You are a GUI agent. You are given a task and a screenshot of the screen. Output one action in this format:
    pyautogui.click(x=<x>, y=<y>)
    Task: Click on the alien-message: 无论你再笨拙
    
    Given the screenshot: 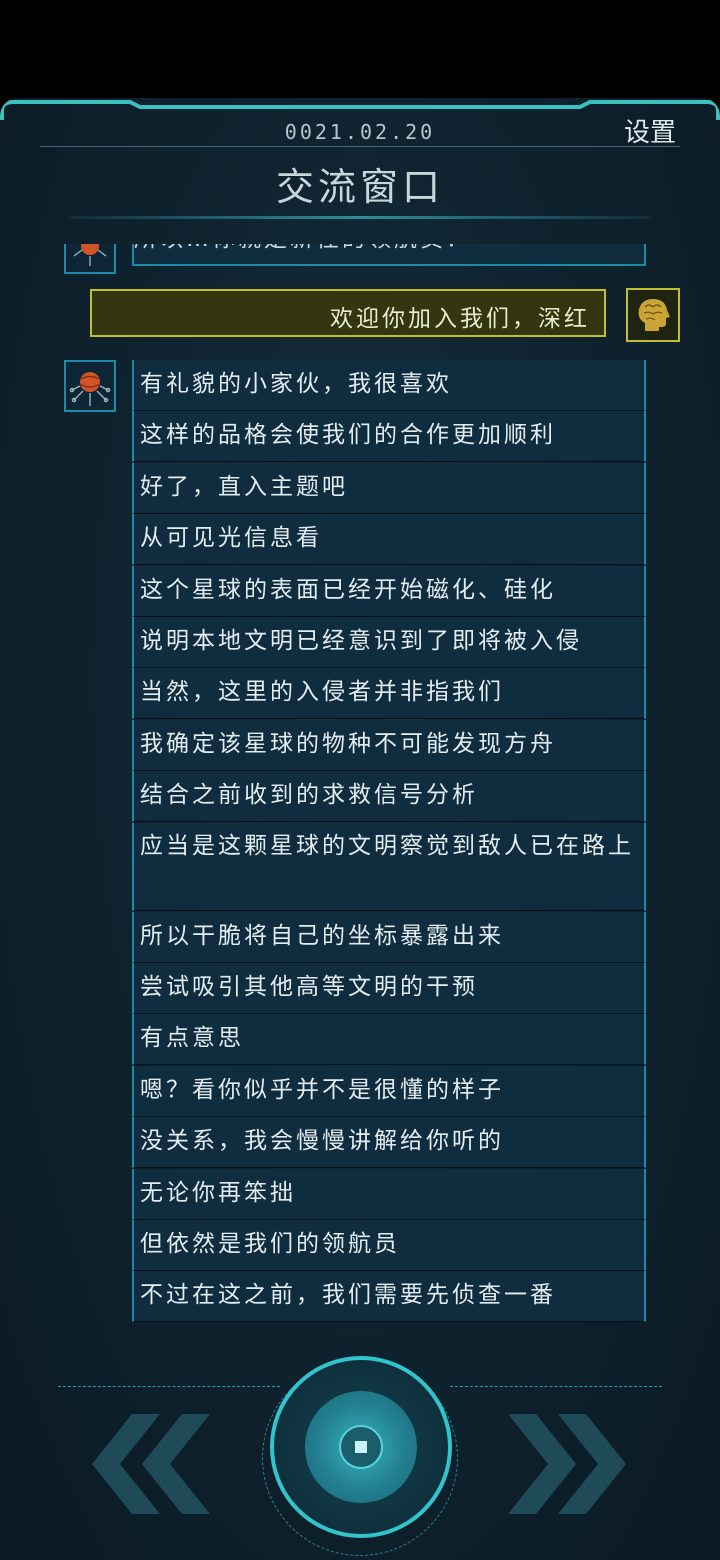 What is the action you would take?
    pyautogui.click(x=389, y=1194)
    